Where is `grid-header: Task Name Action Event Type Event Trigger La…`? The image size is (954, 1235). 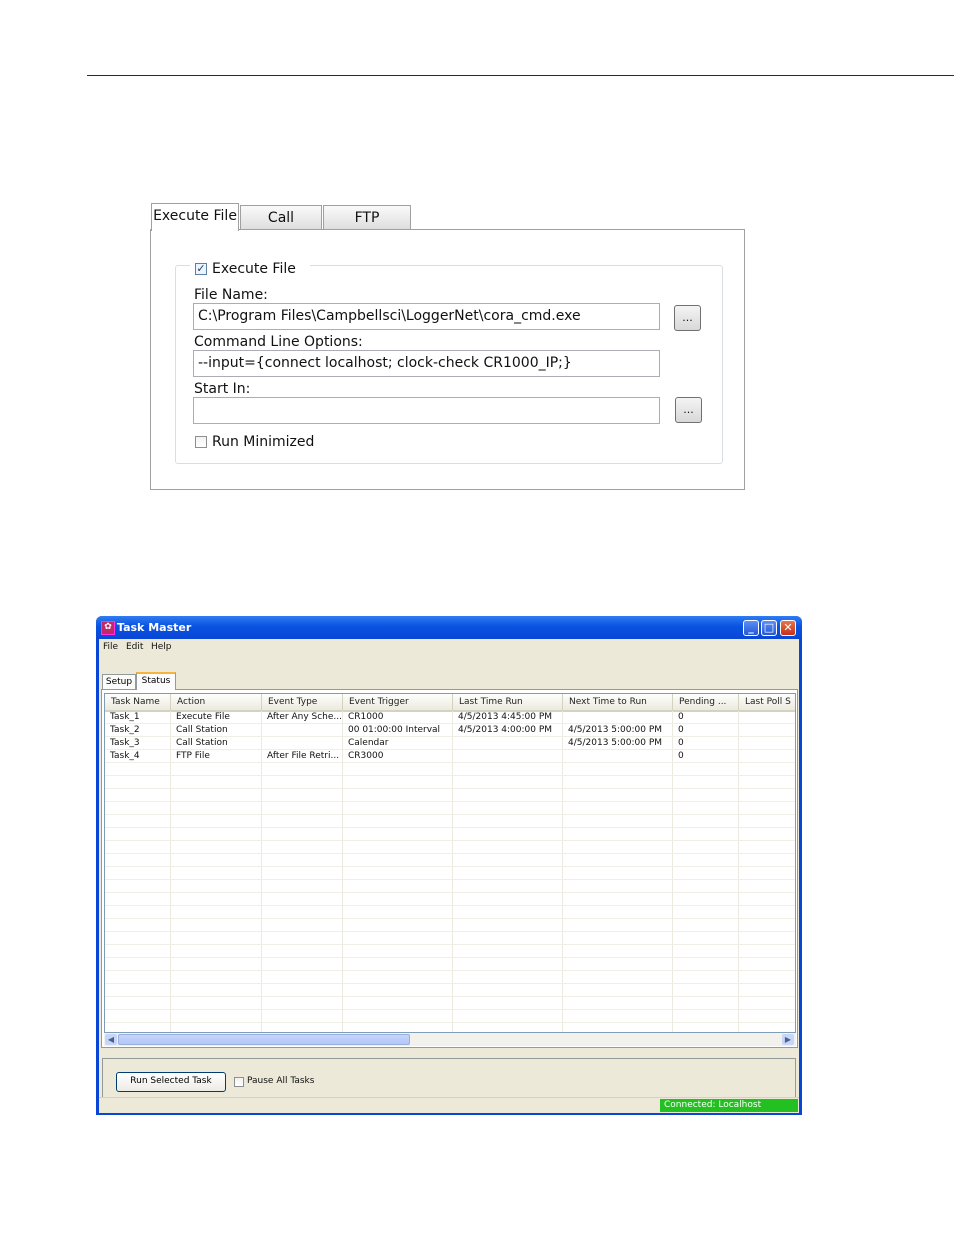
grid-header: Task Name Action Event Type Event Trigger La… is located at coordinates (450, 703).